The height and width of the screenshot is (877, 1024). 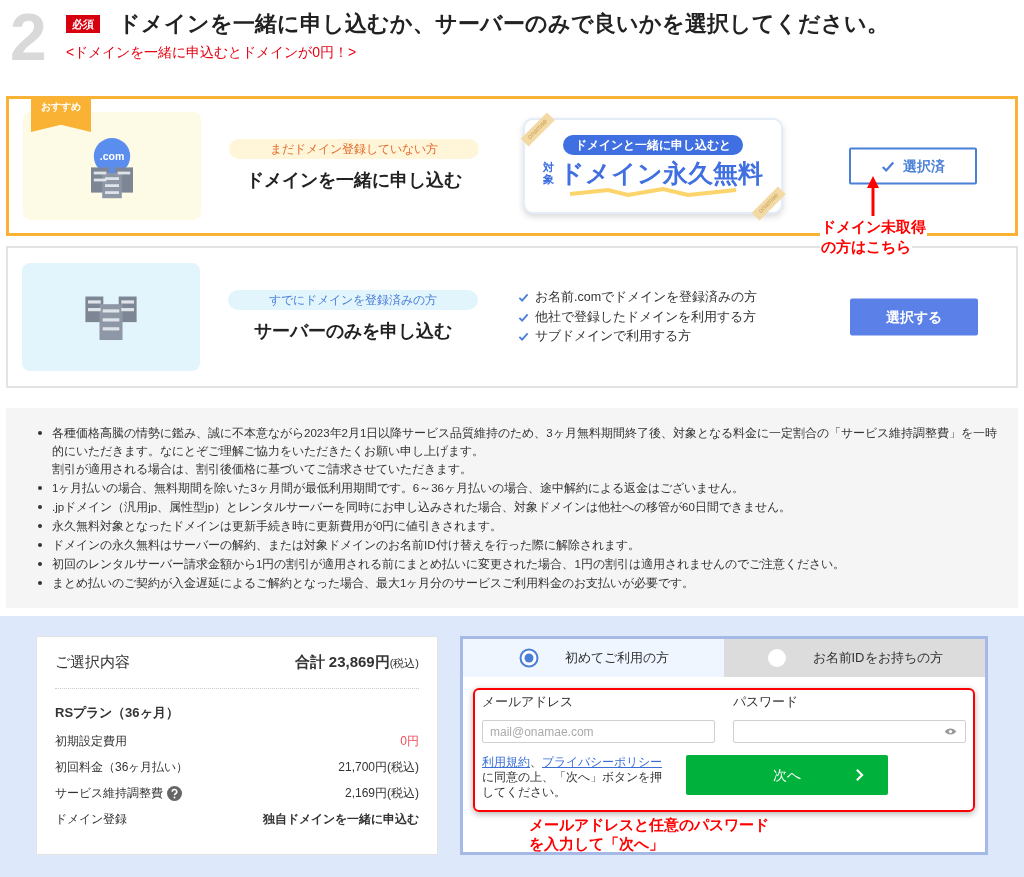 I want to click on note-text: 永久無料対象となったドメインは更新手続き時に更新費用が0円に値引きされます。, so click(x=277, y=527).